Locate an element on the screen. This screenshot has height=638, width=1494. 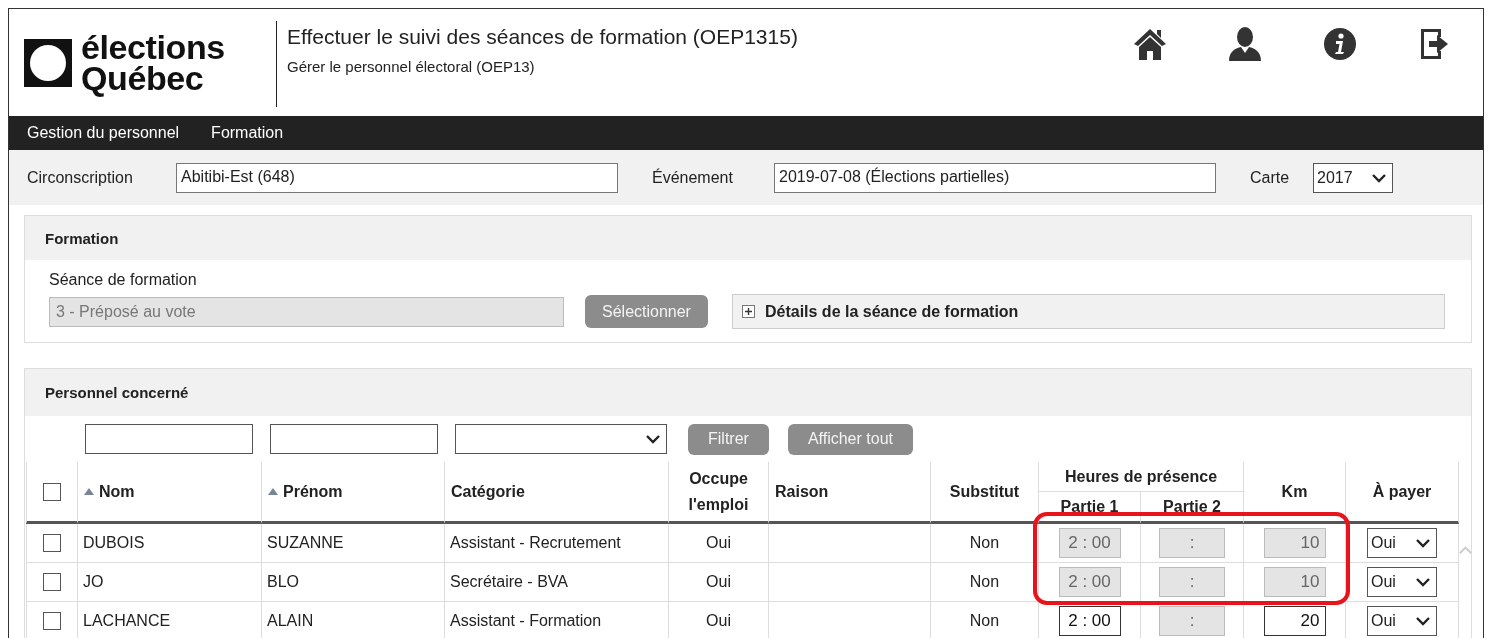
table-cell: Assistant - Formation is located at coordinates (526, 621).